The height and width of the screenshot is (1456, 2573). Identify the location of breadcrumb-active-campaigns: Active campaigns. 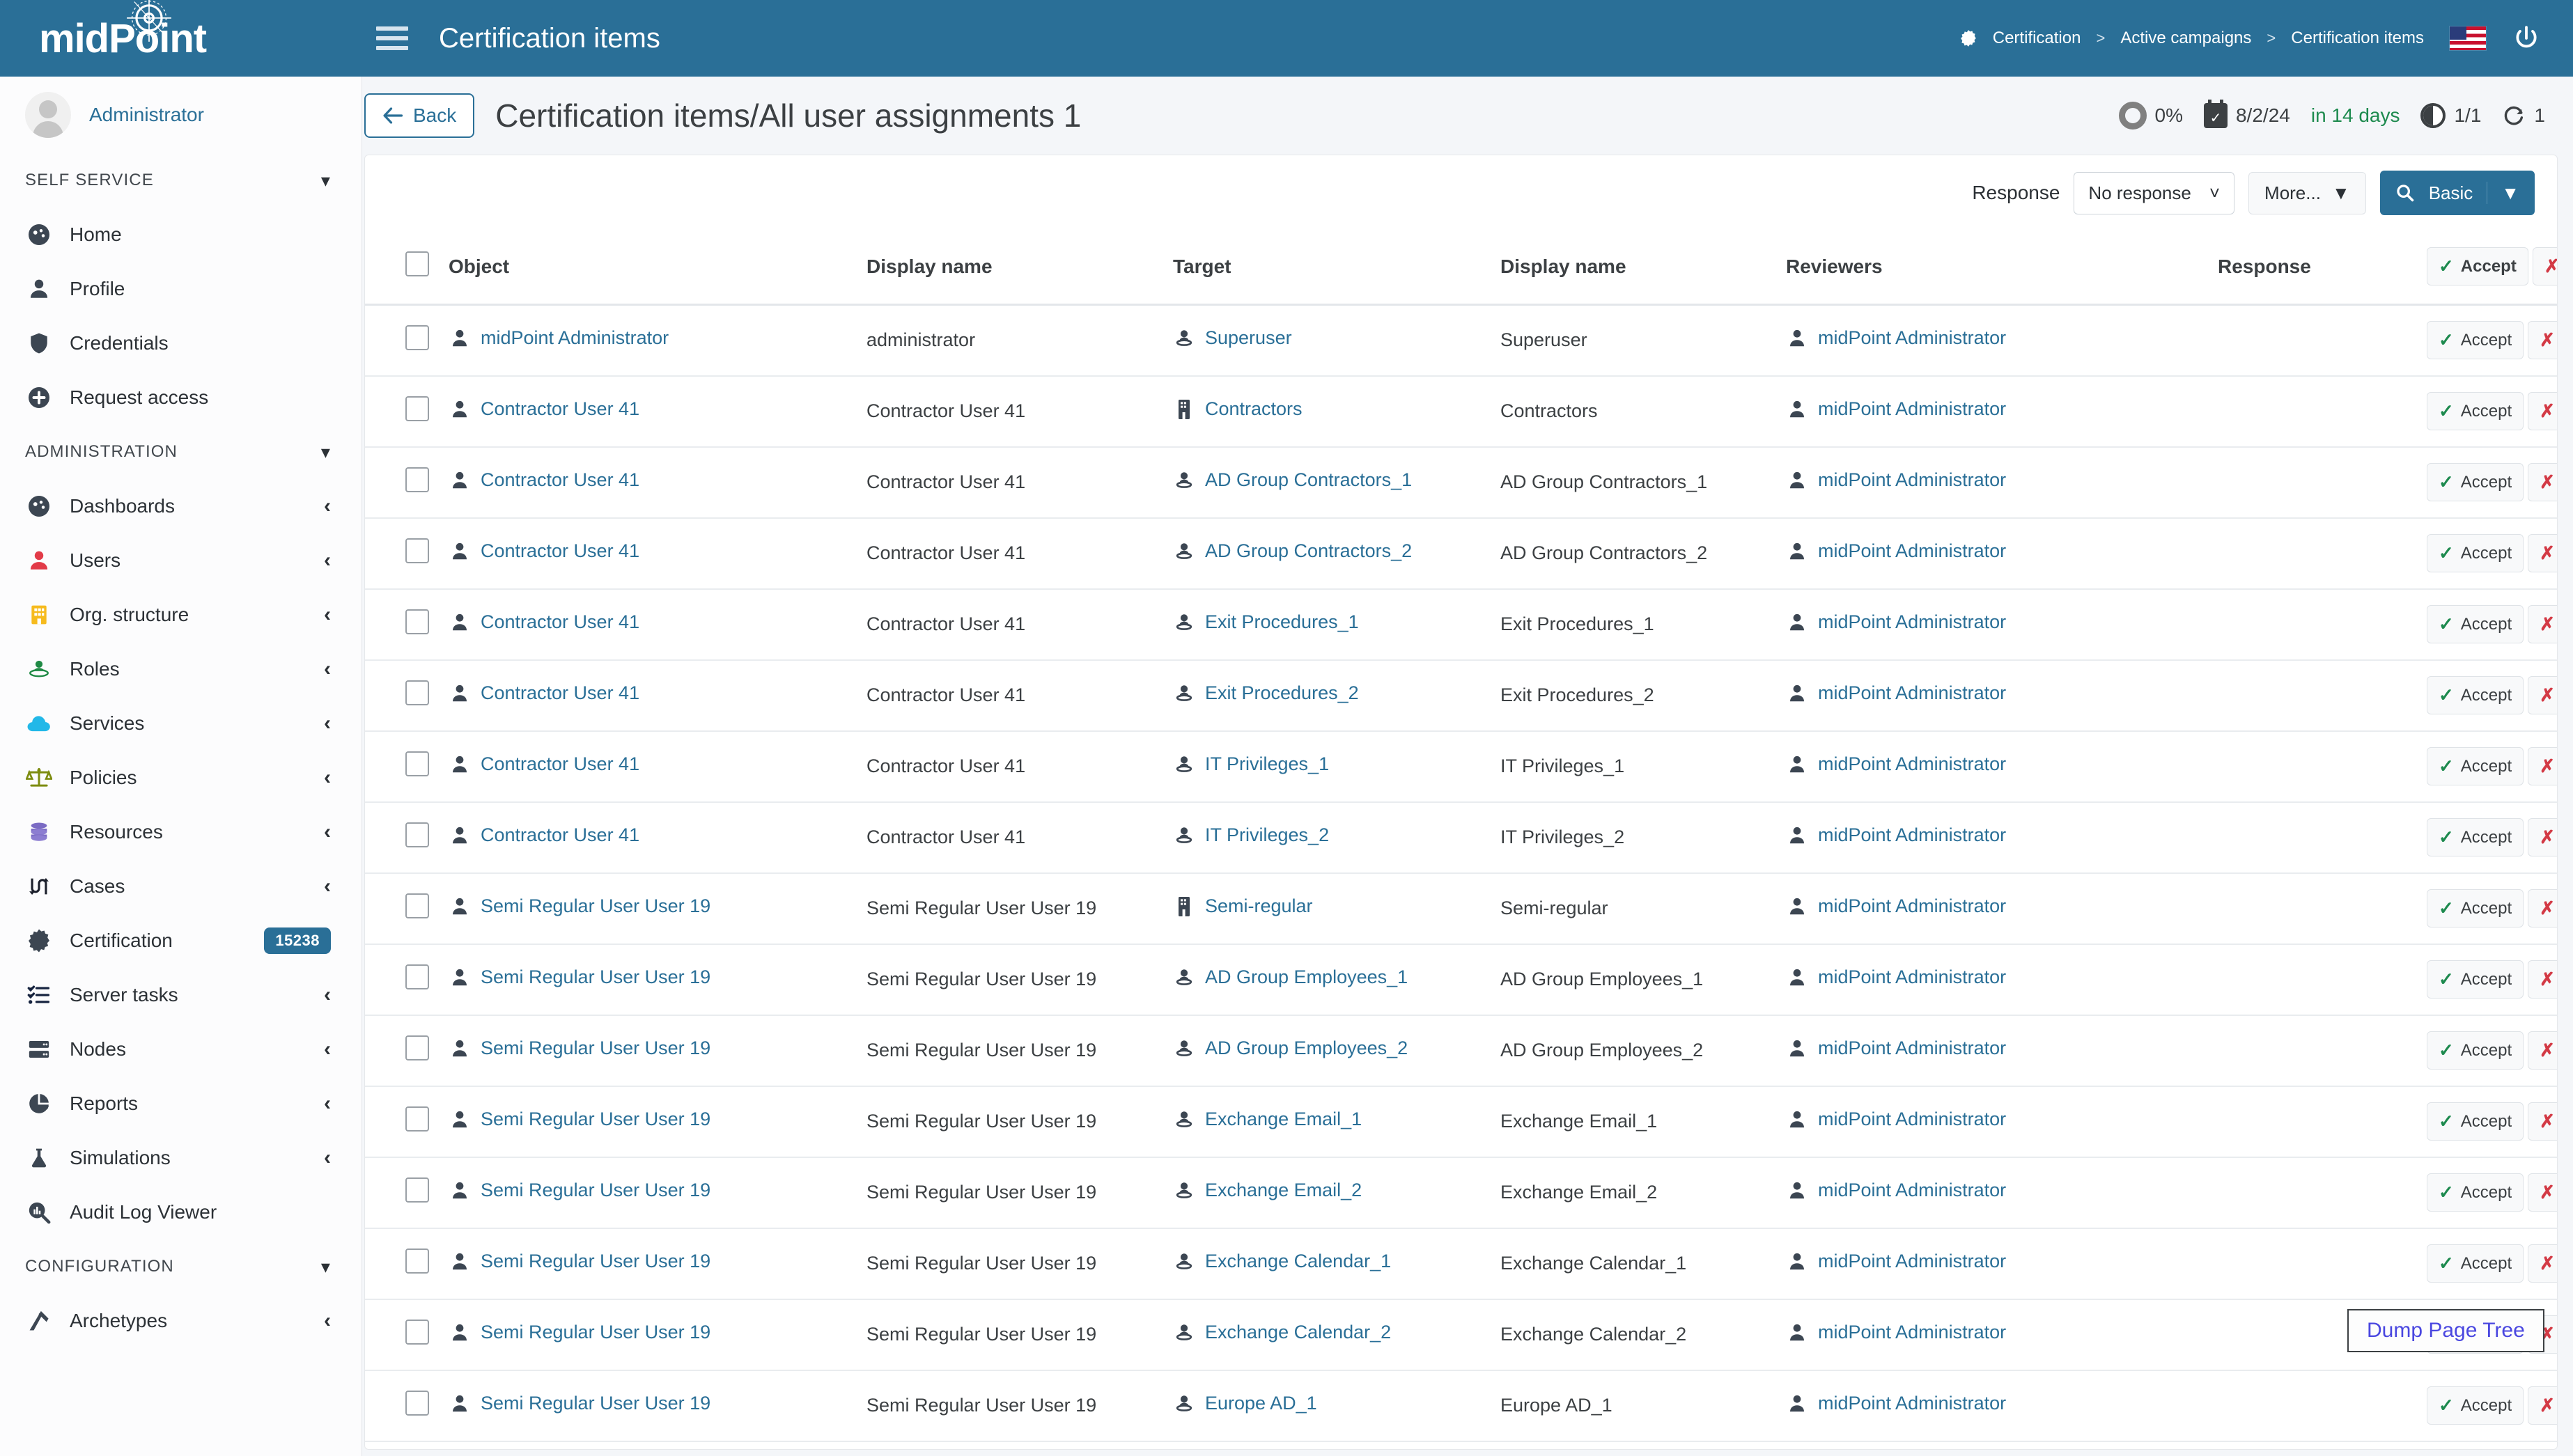
(2185, 38).